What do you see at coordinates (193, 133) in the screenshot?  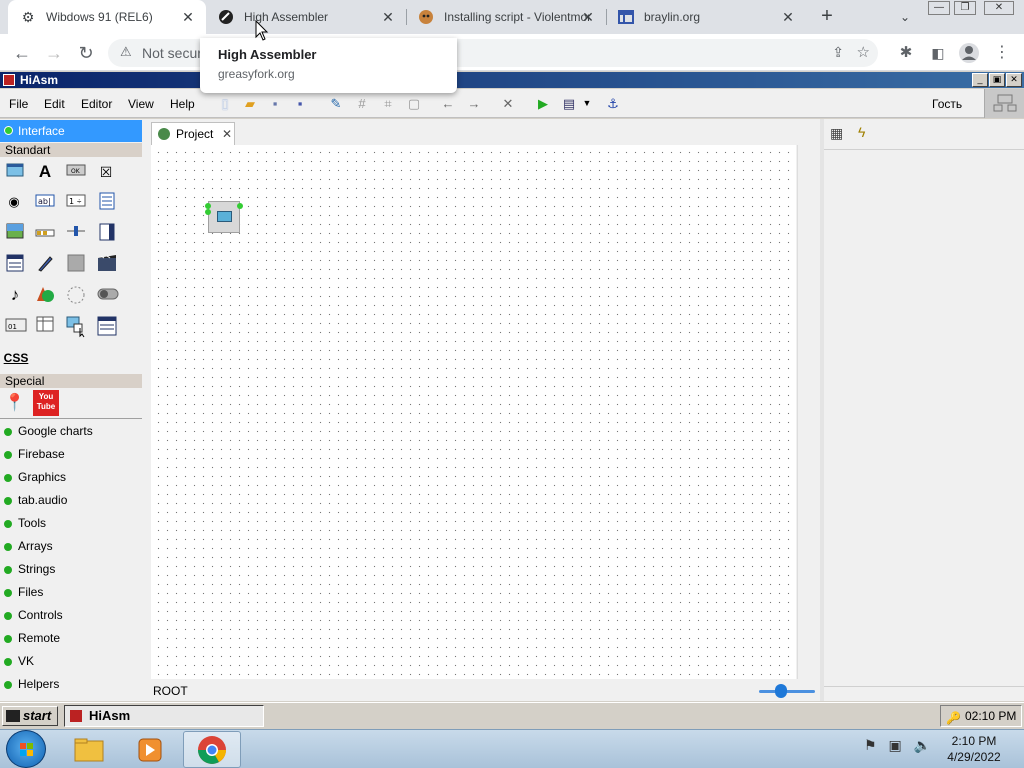 I see `tab-project: Project ✕` at bounding box center [193, 133].